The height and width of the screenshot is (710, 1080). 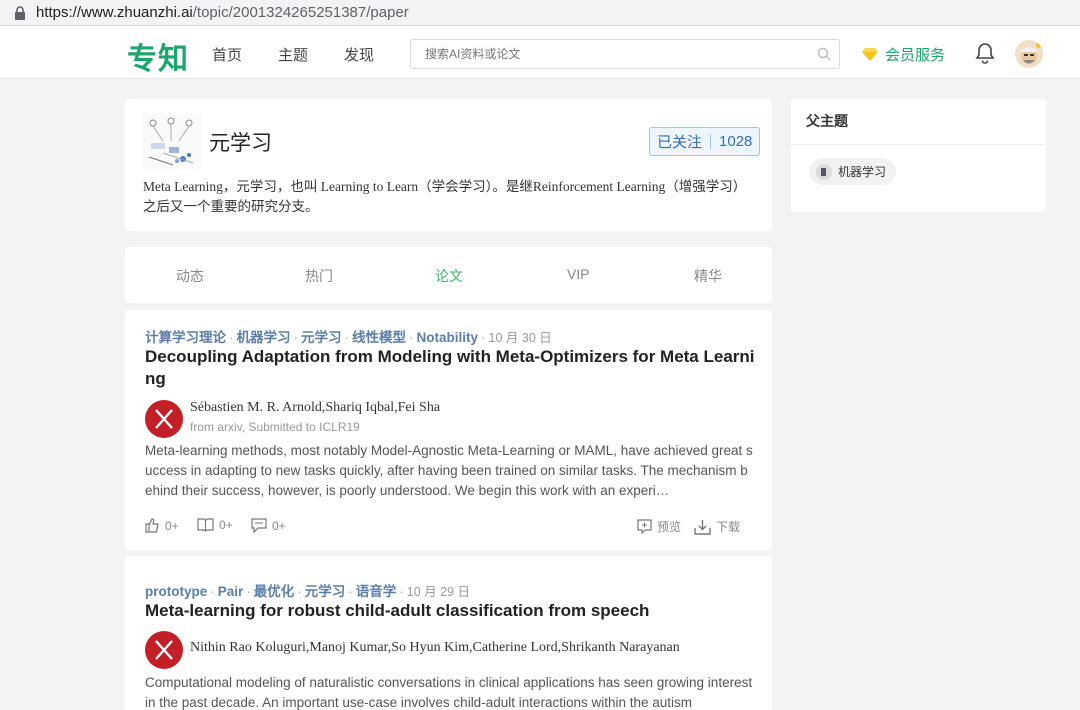 I want to click on tab-activity: 动态, so click(x=190, y=276).